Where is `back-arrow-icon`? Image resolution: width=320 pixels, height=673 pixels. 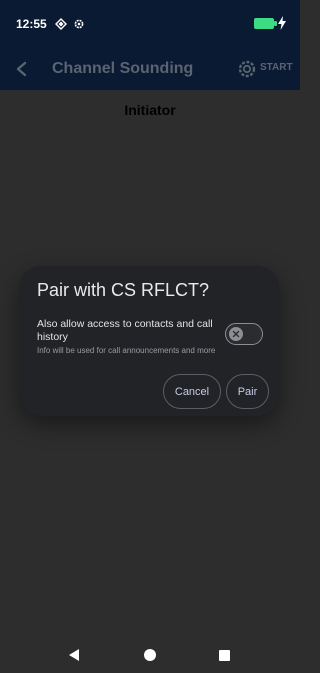 back-arrow-icon is located at coordinates (22, 69).